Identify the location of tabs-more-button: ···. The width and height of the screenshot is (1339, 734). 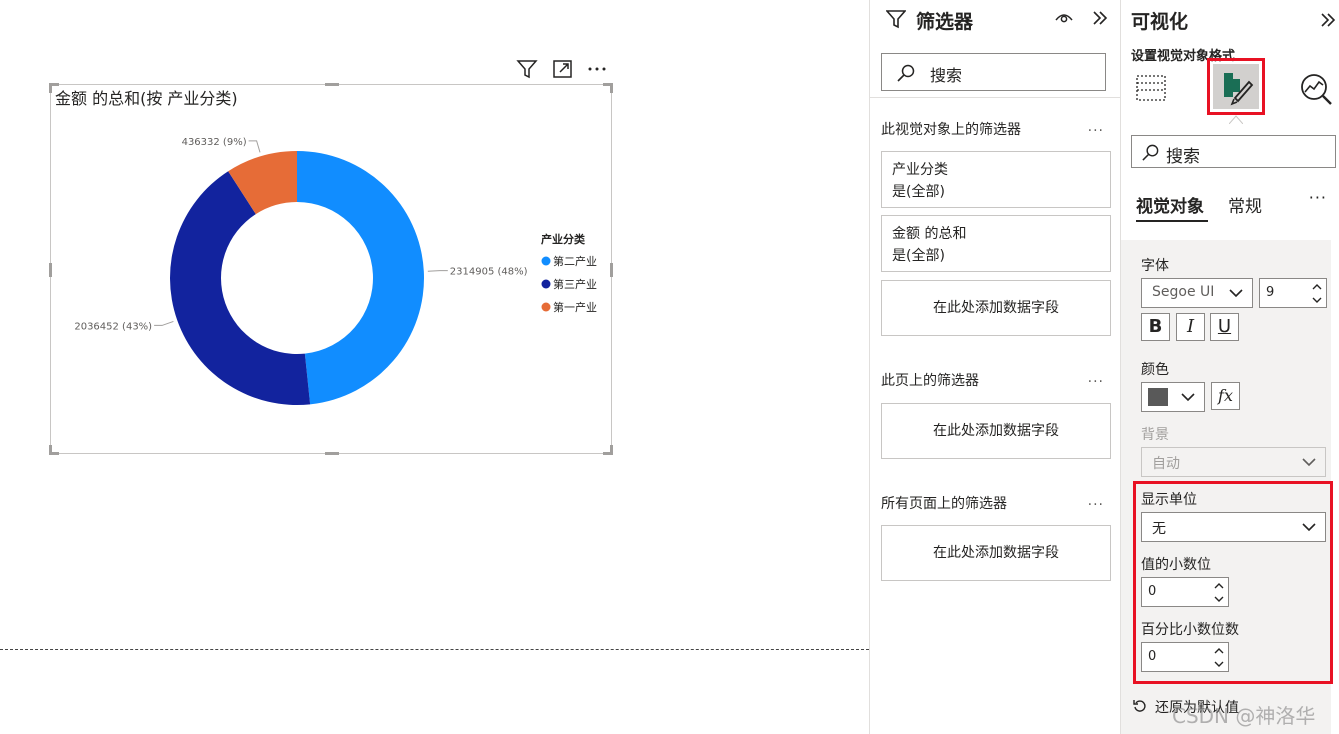
(1318, 197).